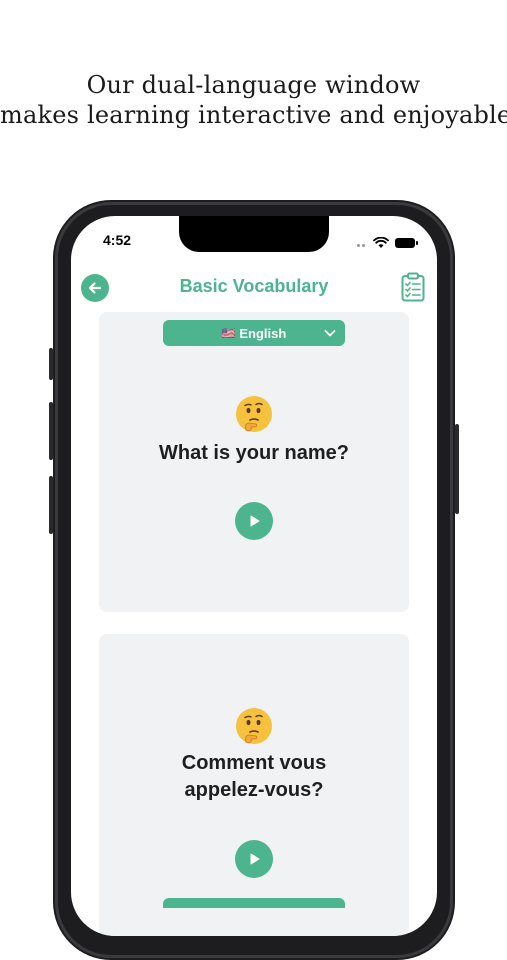 This screenshot has width=507, height=960. I want to click on page-title: Basic Vocabulary, so click(254, 286).